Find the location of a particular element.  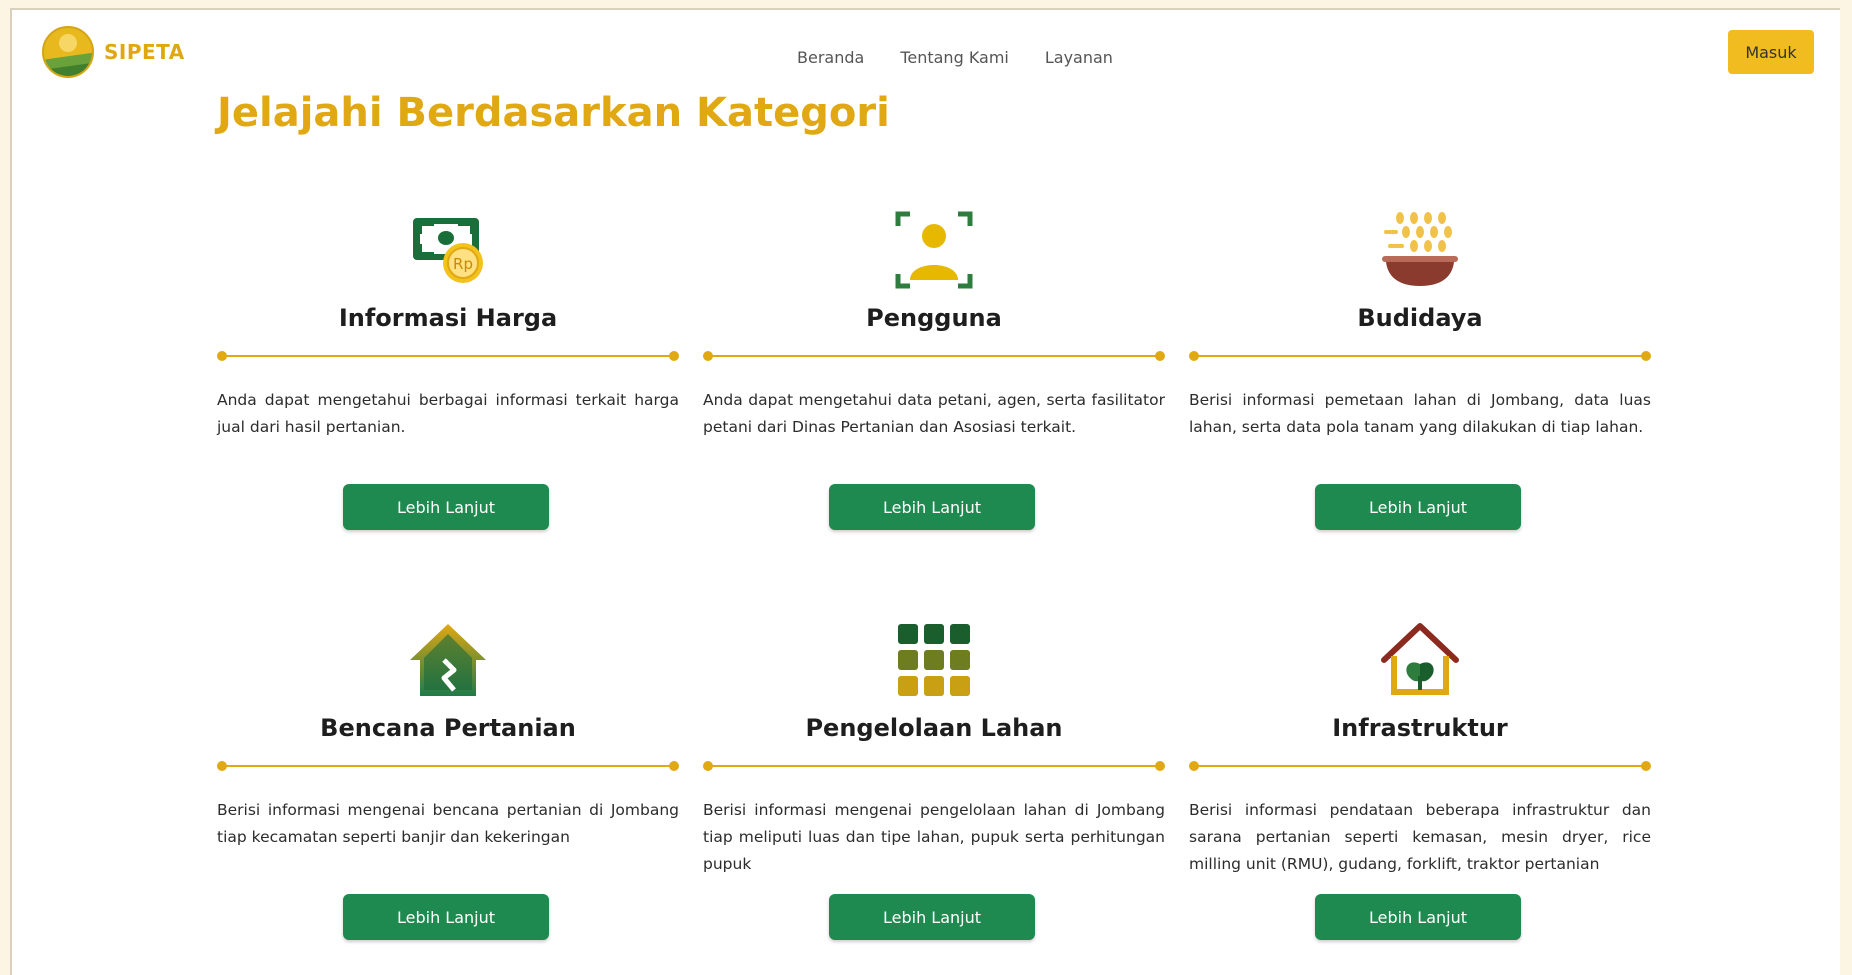

main-nav: Beranda Tentang Kami Layanan is located at coordinates (955, 57).